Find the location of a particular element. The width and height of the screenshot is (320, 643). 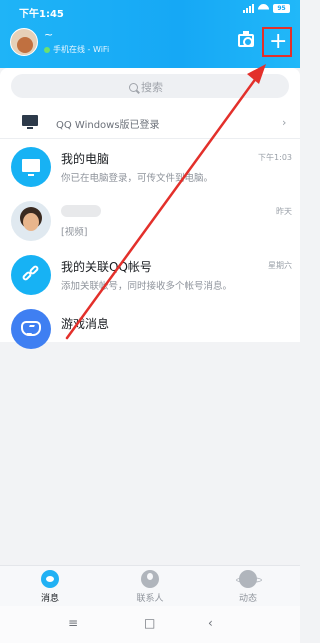

signal-icon is located at coordinates (248, 8).